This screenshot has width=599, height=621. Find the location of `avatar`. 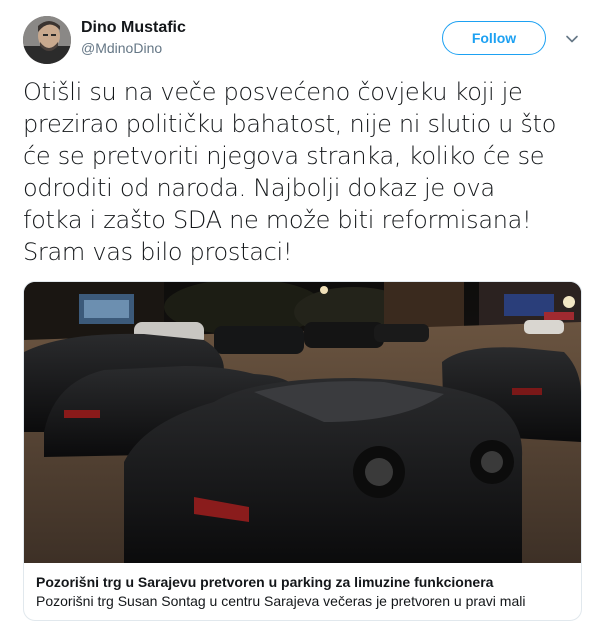

avatar is located at coordinates (47, 40).